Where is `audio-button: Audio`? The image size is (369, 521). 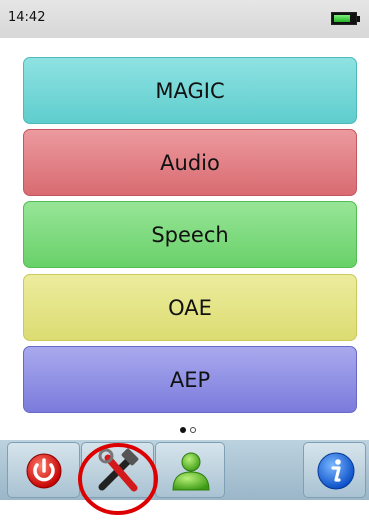 audio-button: Audio is located at coordinates (190, 162).